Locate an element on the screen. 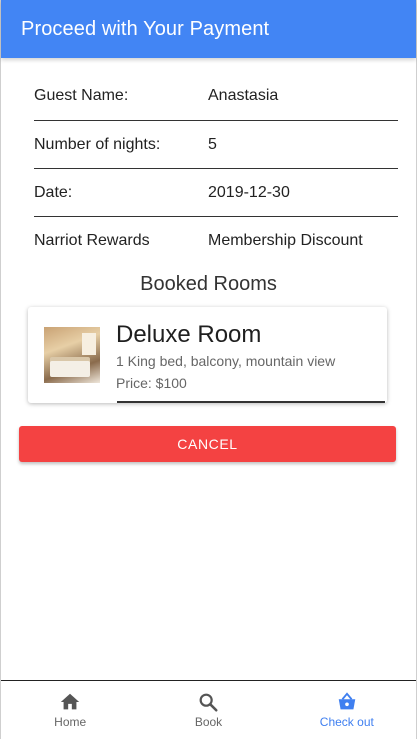 The width and height of the screenshot is (417, 739). detail-row-date: Date: 2019-12-30 is located at coordinates (216, 193).